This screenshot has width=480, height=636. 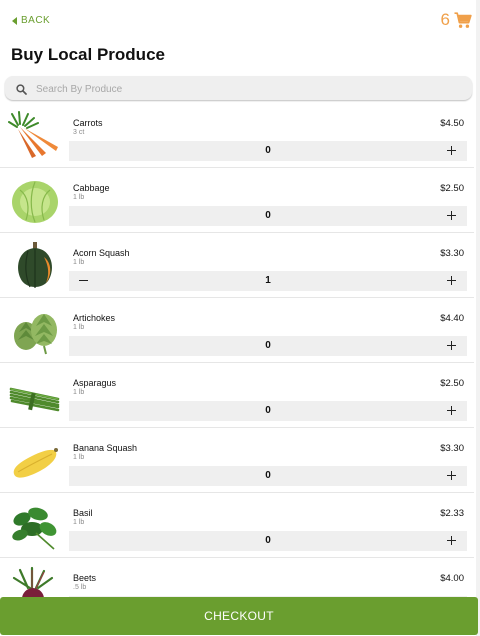 I want to click on checkout-button: CHECKOUT, so click(x=239, y=616).